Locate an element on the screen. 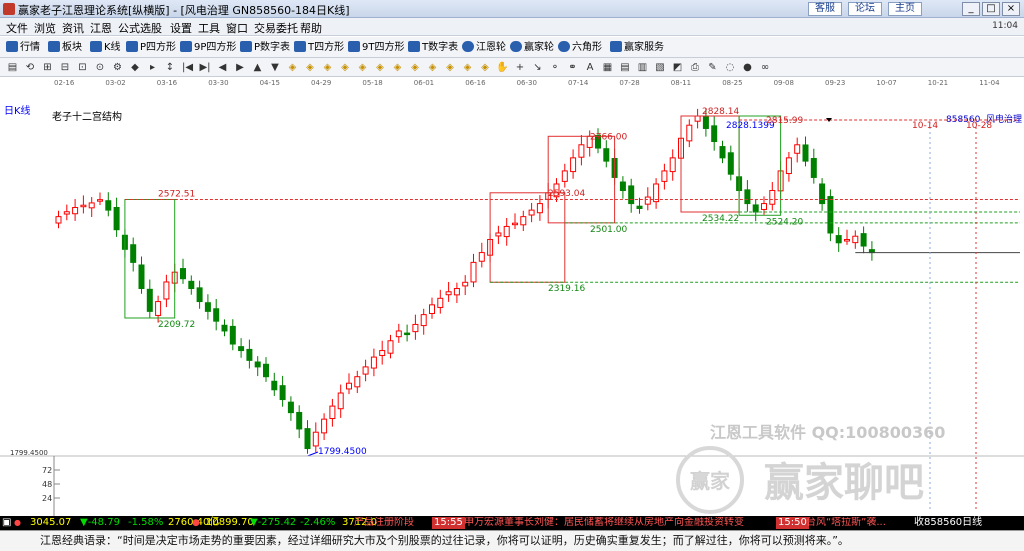 The height and width of the screenshot is (551, 1024). draw-tool-36: ▥ is located at coordinates (642, 67).